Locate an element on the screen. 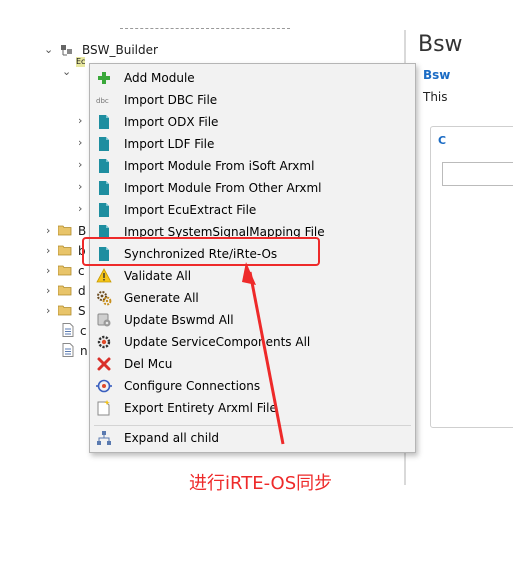  dbc-icon: dbc is located at coordinates (104, 100).